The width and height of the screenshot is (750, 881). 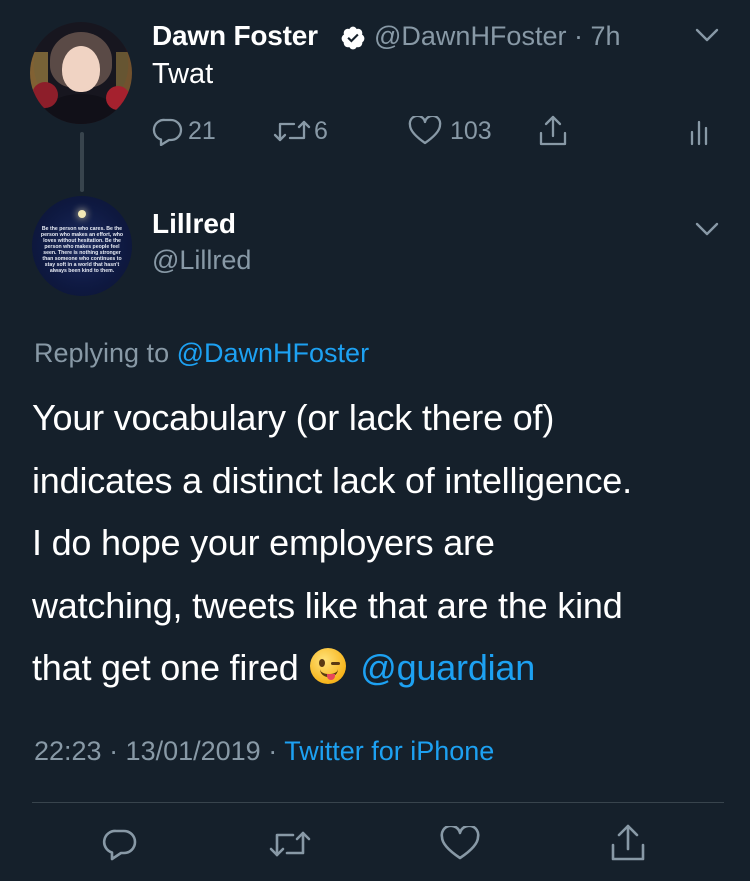 What do you see at coordinates (389, 751) in the screenshot?
I see `tweet-source-link: Twitter for iPhone` at bounding box center [389, 751].